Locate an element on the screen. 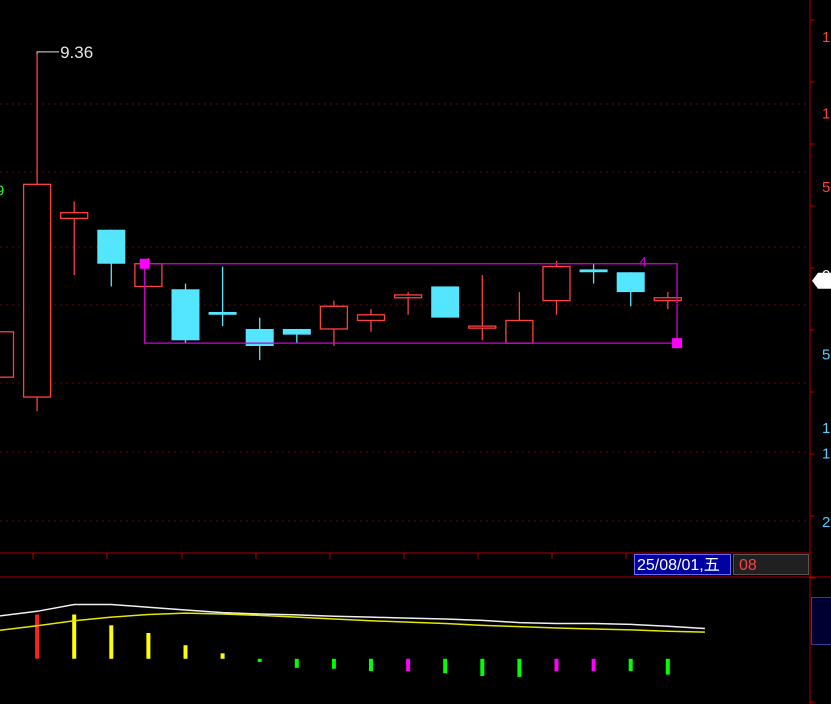 The height and width of the screenshot is (704, 831). selection-handle-start is located at coordinates (144, 263).